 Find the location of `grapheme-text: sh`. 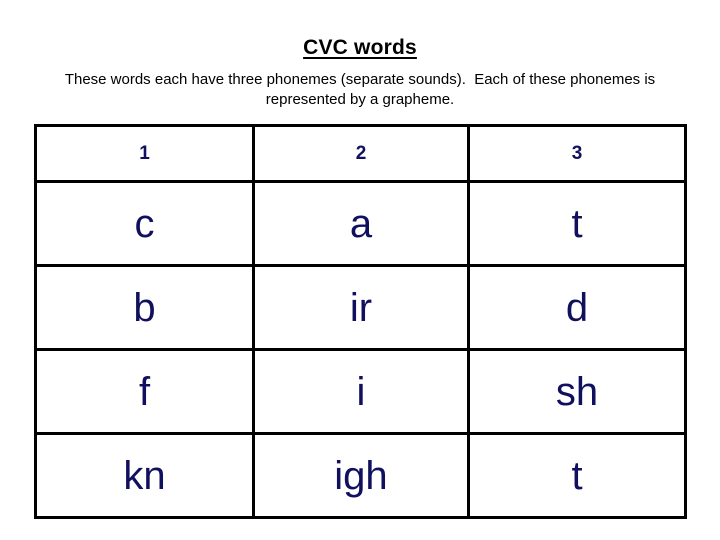

grapheme-text: sh is located at coordinates (577, 391).